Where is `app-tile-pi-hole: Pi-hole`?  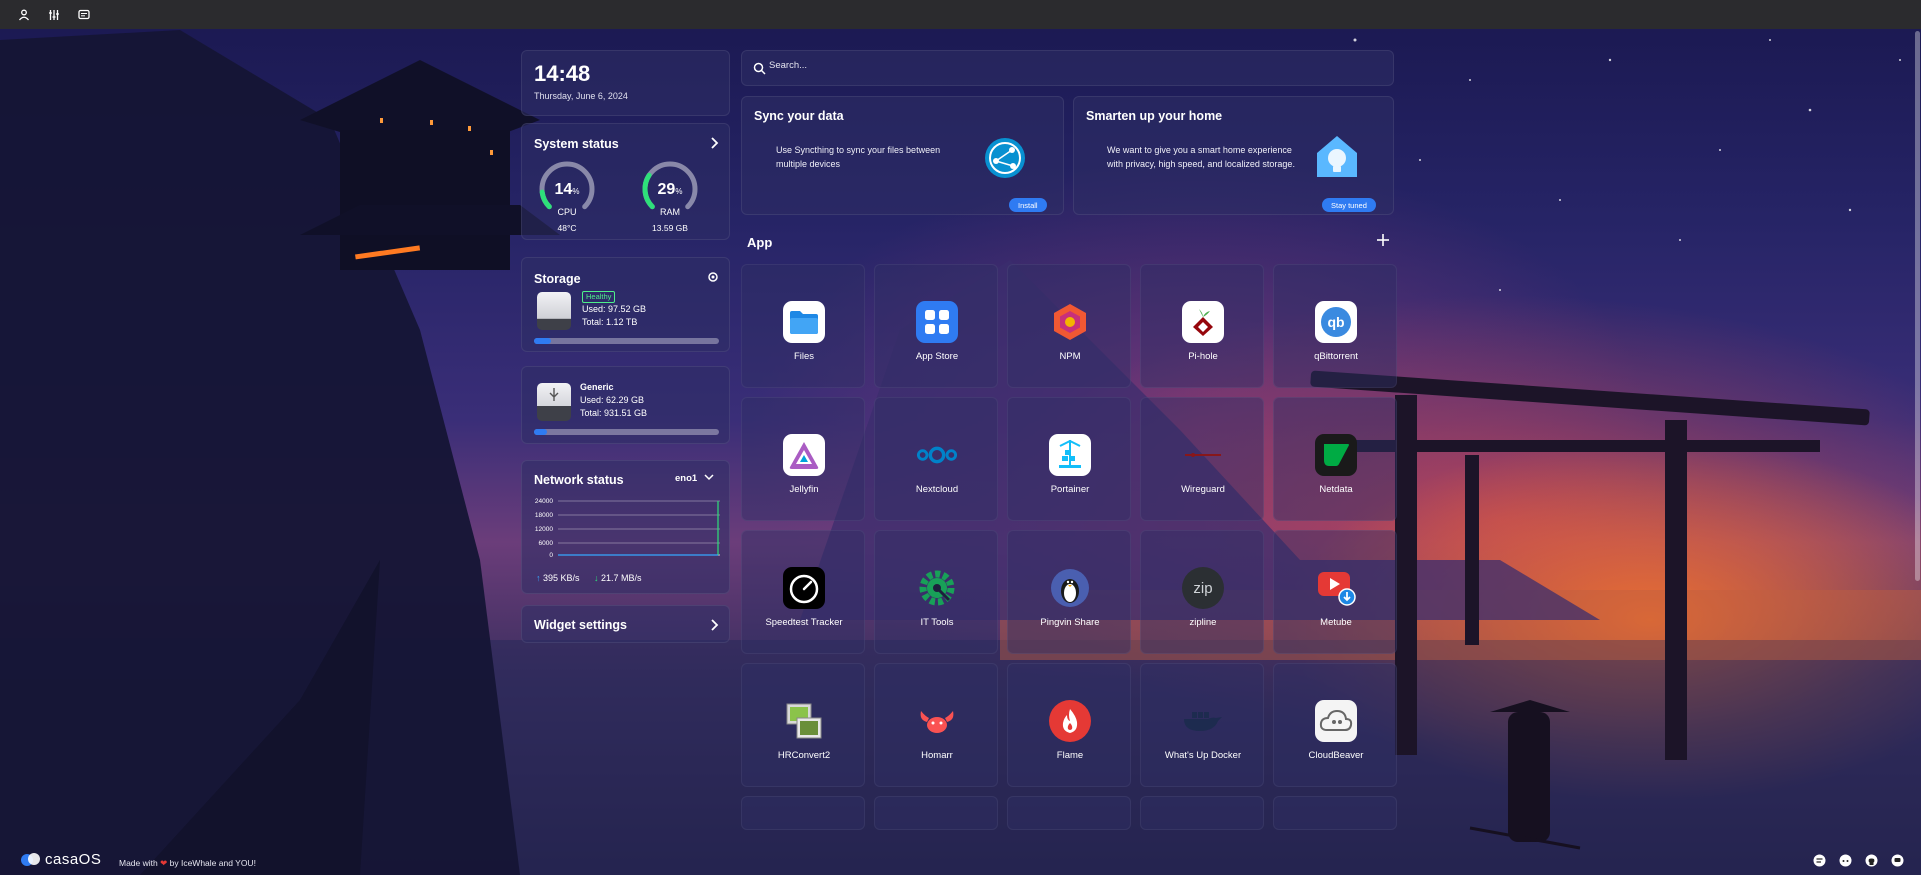
app-tile-pi-hole: Pi-hole is located at coordinates (1202, 326).